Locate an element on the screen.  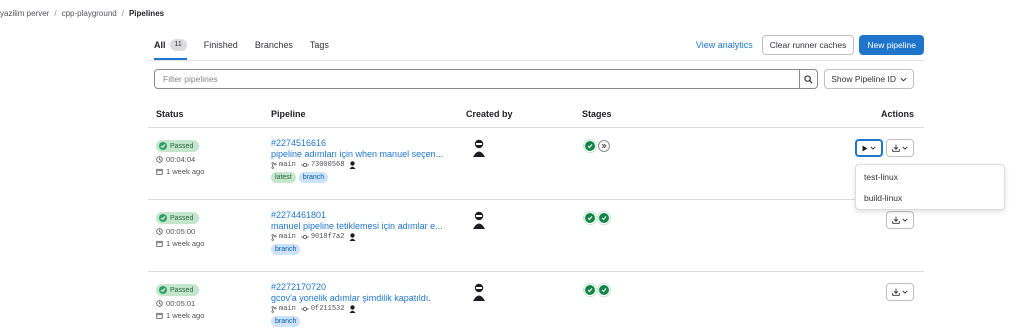
duration: 00:05:01 is located at coordinates (180, 303).